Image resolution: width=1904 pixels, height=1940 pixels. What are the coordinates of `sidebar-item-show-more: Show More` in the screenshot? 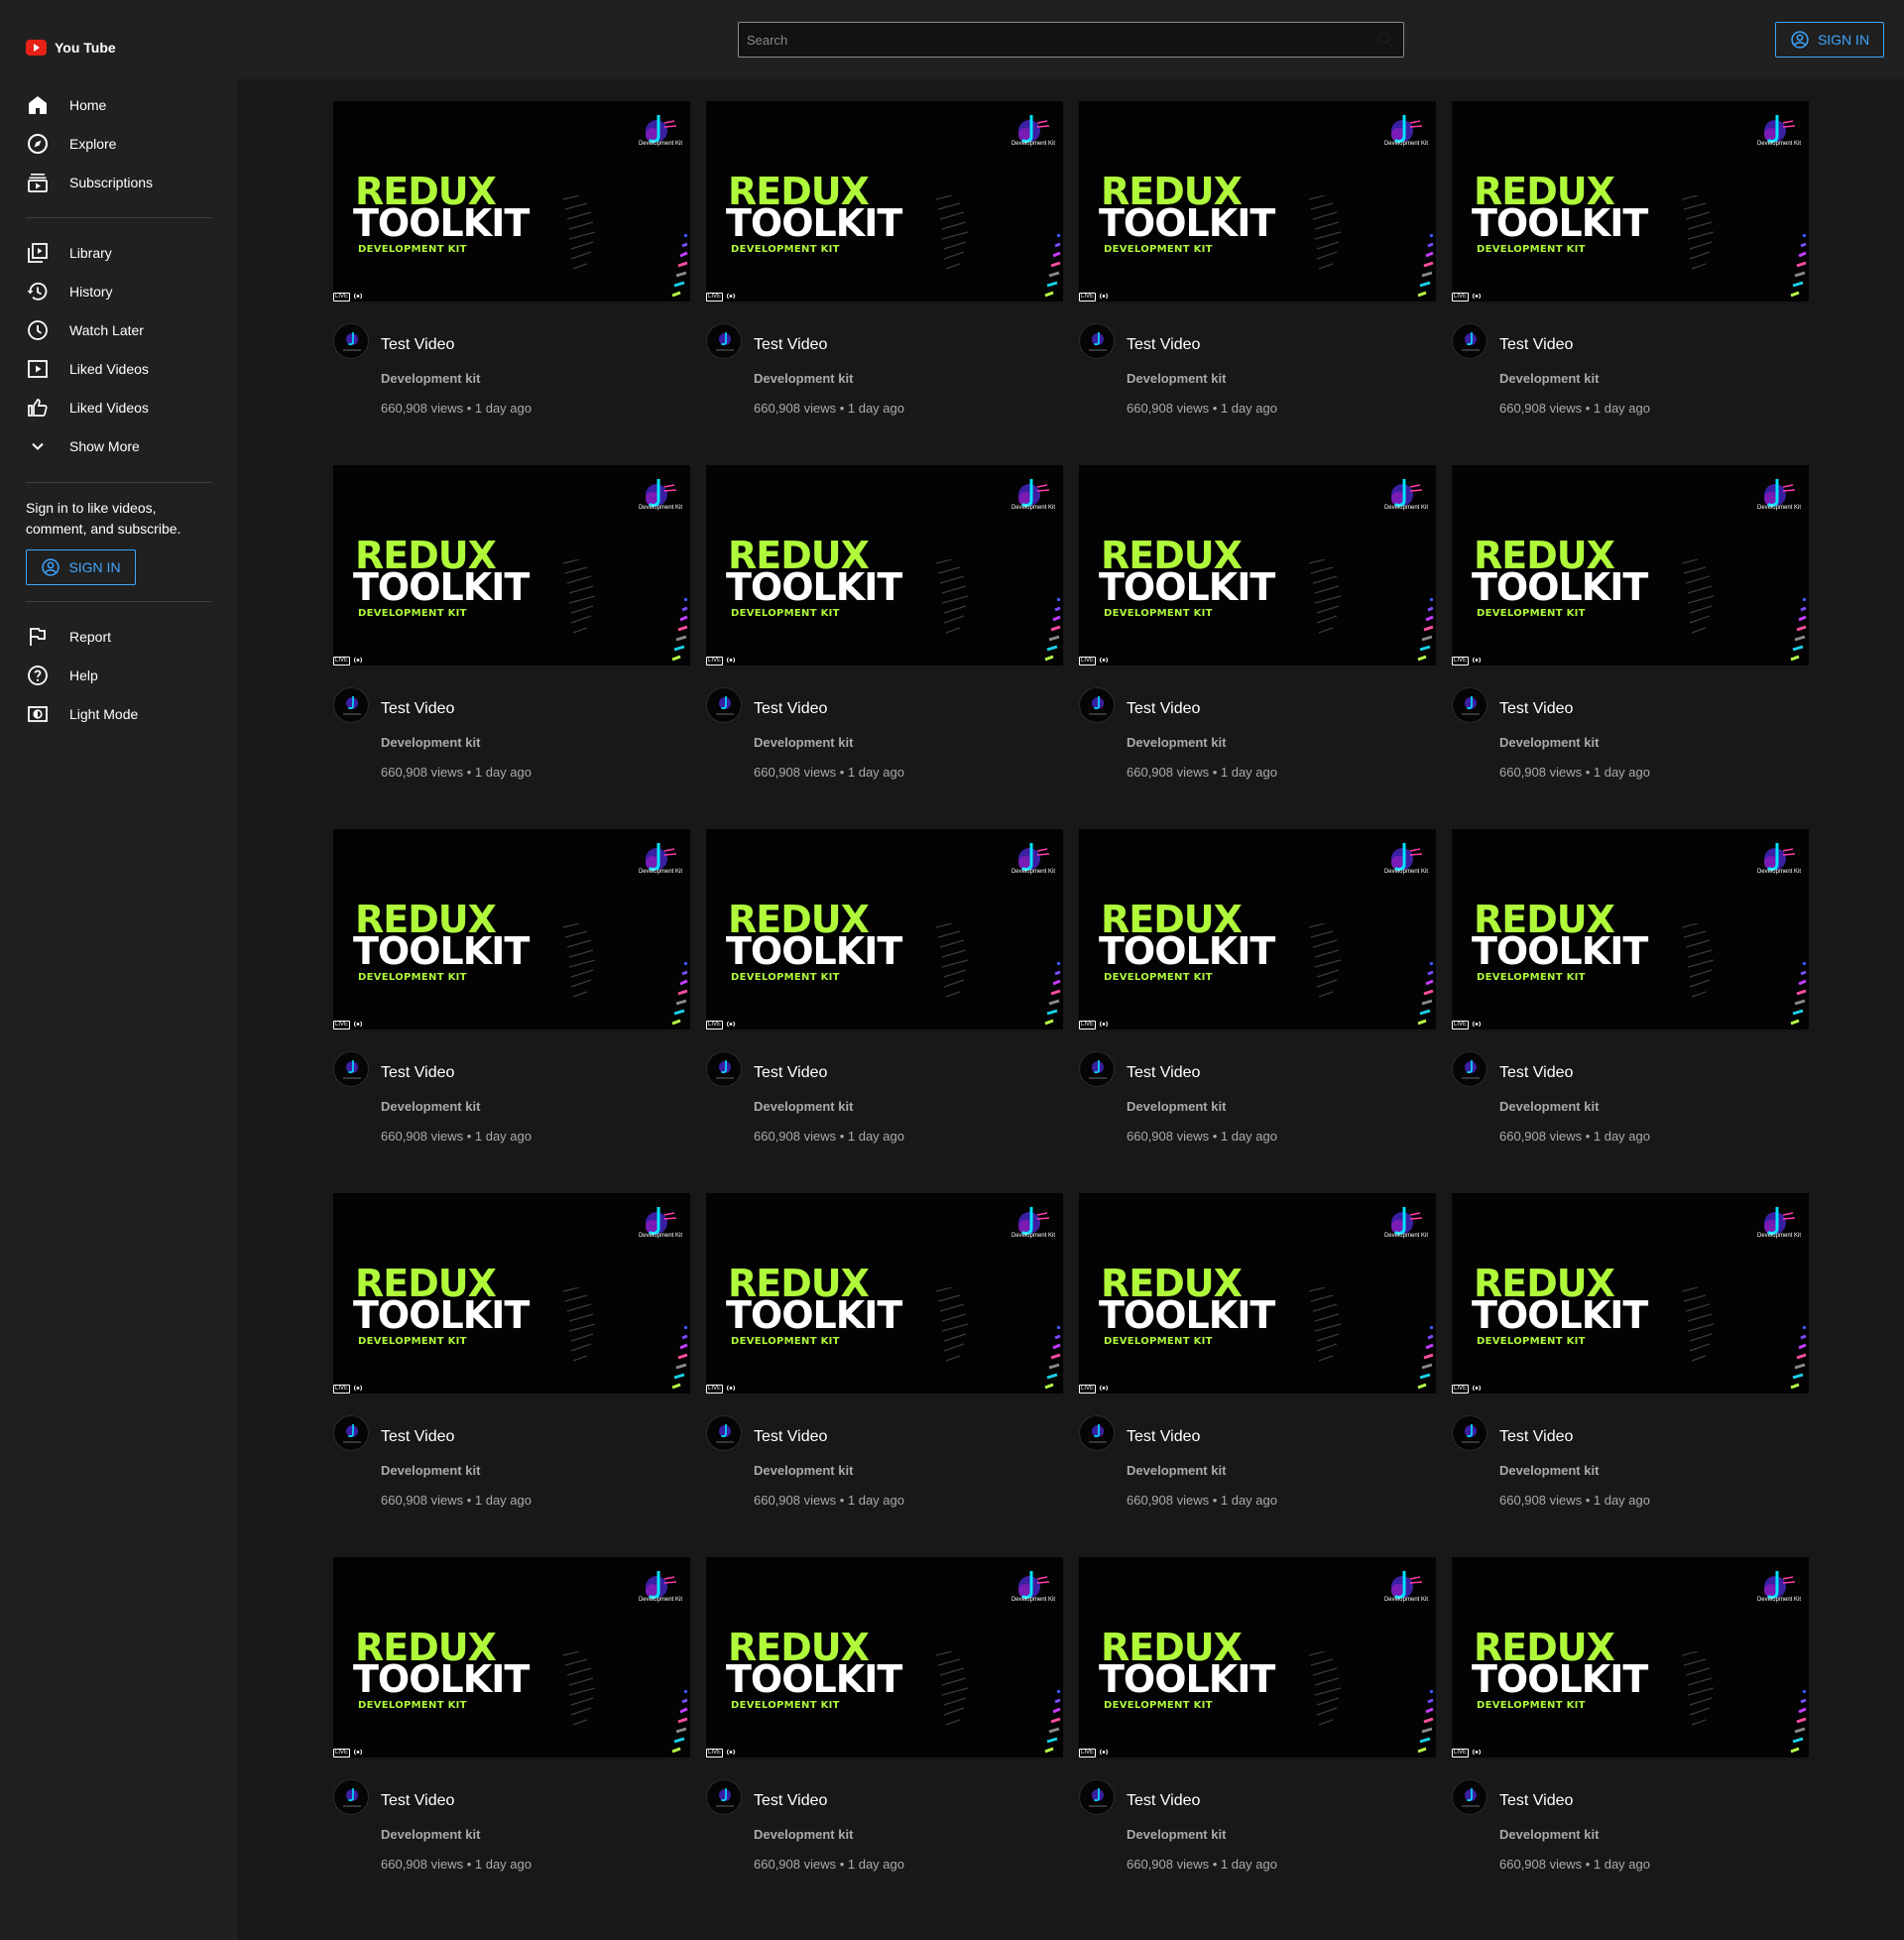 It's located at (119, 445).